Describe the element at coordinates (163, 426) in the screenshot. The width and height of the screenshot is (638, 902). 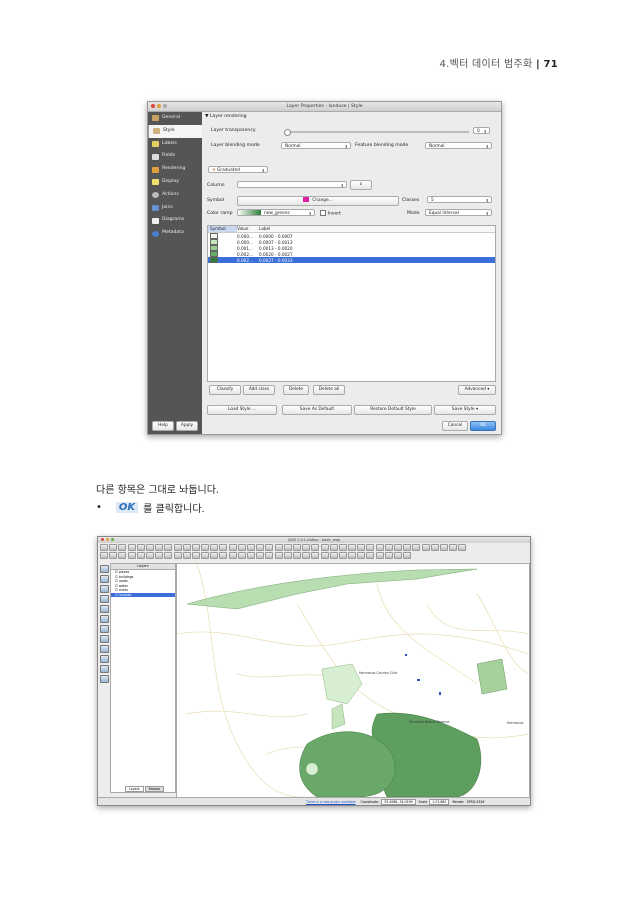
I see `help-button: Help` at that location.